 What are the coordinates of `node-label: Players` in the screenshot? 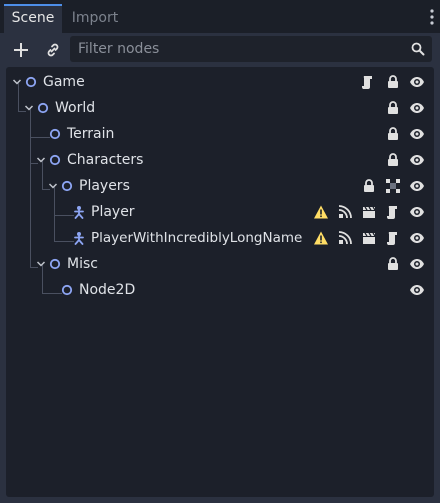 It's located at (104, 186).